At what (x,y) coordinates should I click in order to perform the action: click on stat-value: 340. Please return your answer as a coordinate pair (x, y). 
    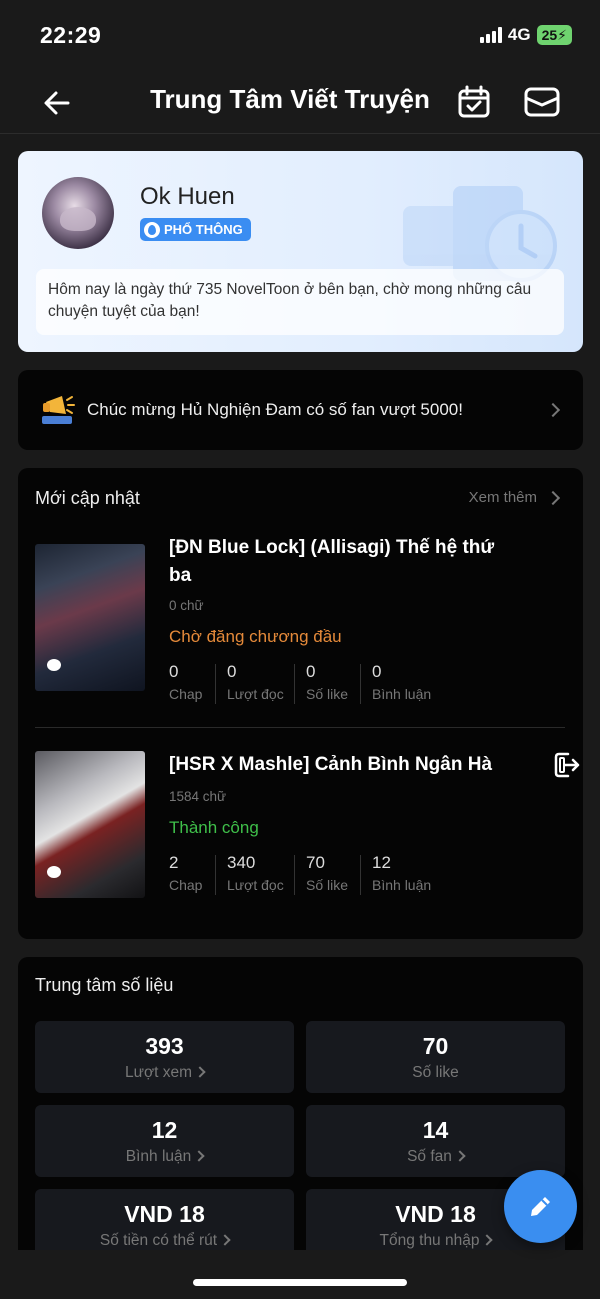
    Looking at the image, I should click on (241, 862).